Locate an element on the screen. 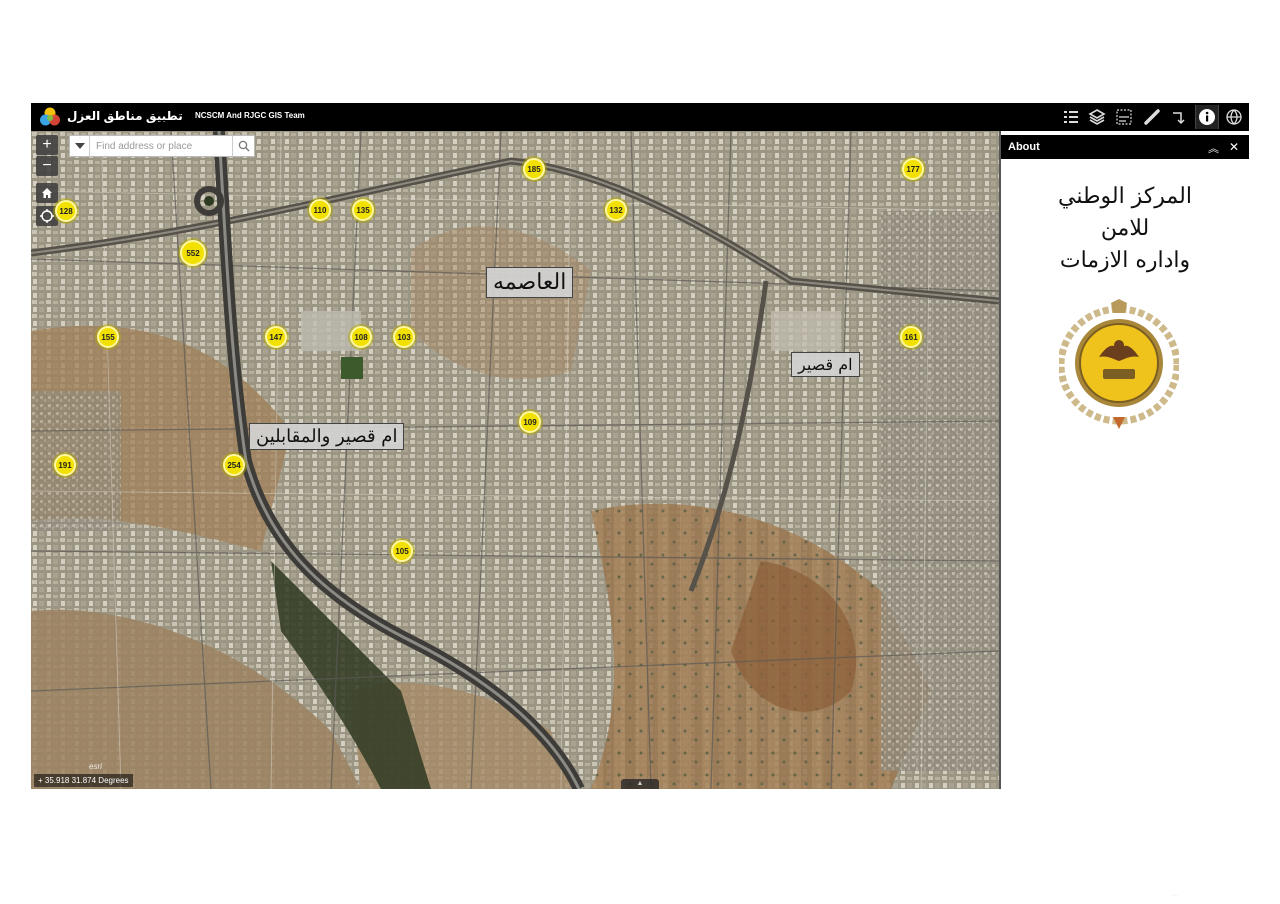  bottom-panel-handle: ▲ is located at coordinates (640, 784).